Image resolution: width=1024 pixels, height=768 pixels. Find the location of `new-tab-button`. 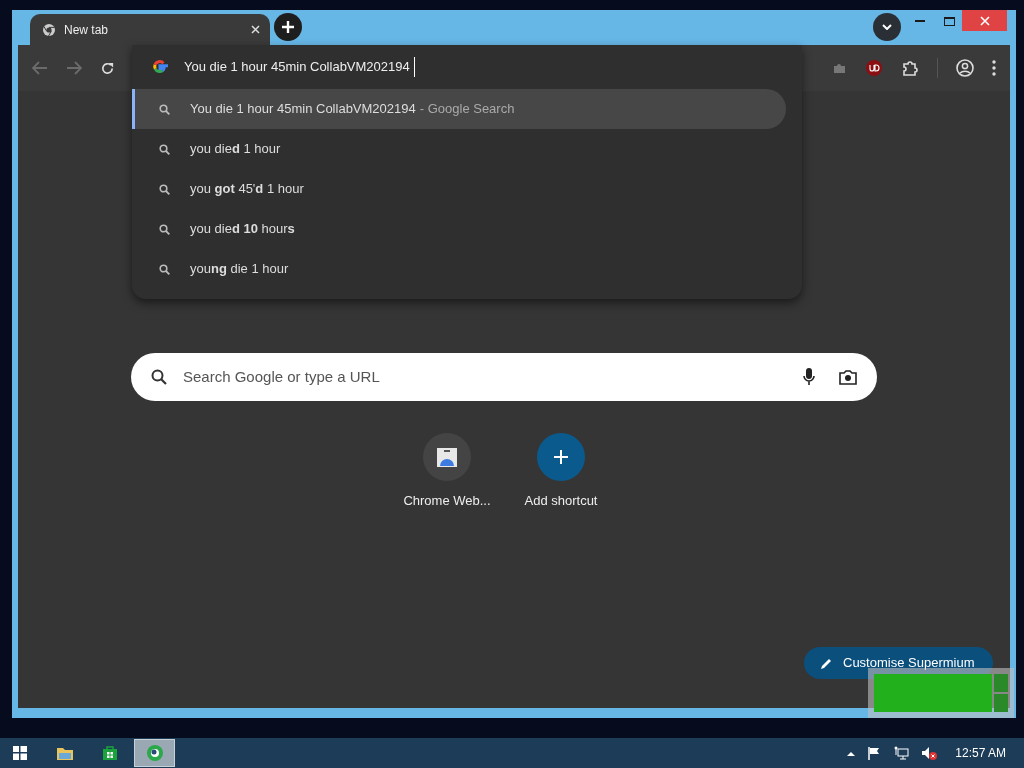

new-tab-button is located at coordinates (288, 26).